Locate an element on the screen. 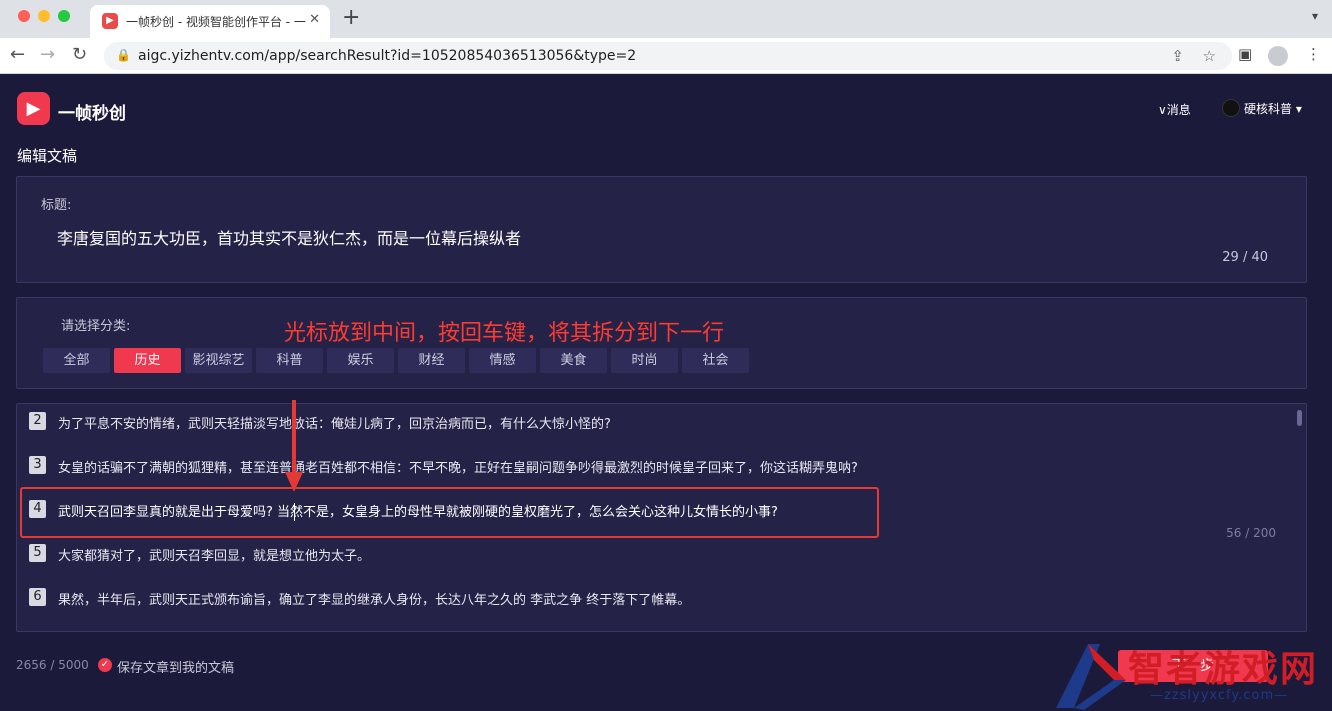 This screenshot has height=711, width=1332. share-icon: ⇪ is located at coordinates (1177, 56).